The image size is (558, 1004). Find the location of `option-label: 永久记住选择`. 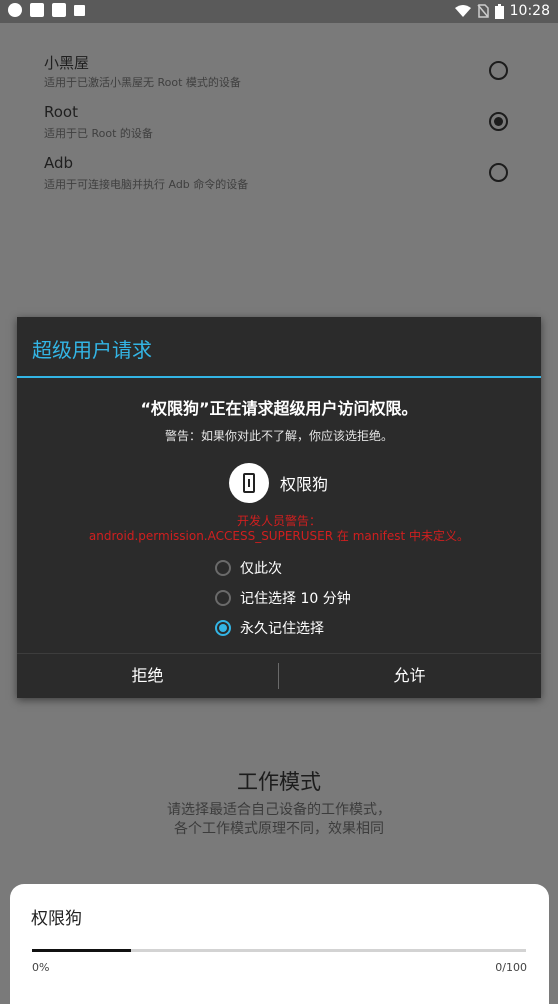

option-label: 永久记住选择 is located at coordinates (282, 629).